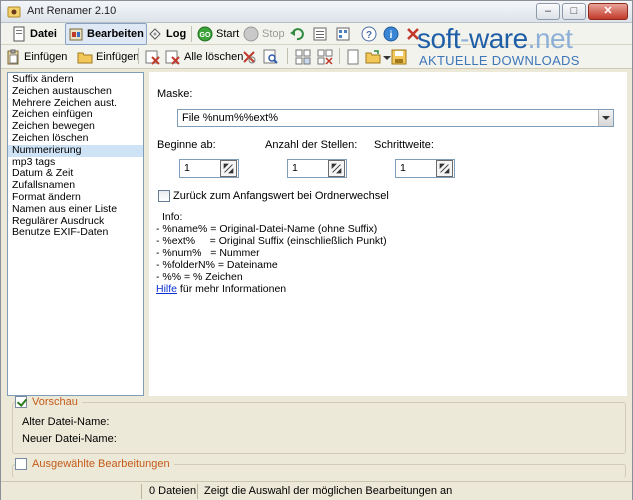 The width and height of the screenshot is (633, 500). I want to click on stop-button: Stop, so click(264, 34).